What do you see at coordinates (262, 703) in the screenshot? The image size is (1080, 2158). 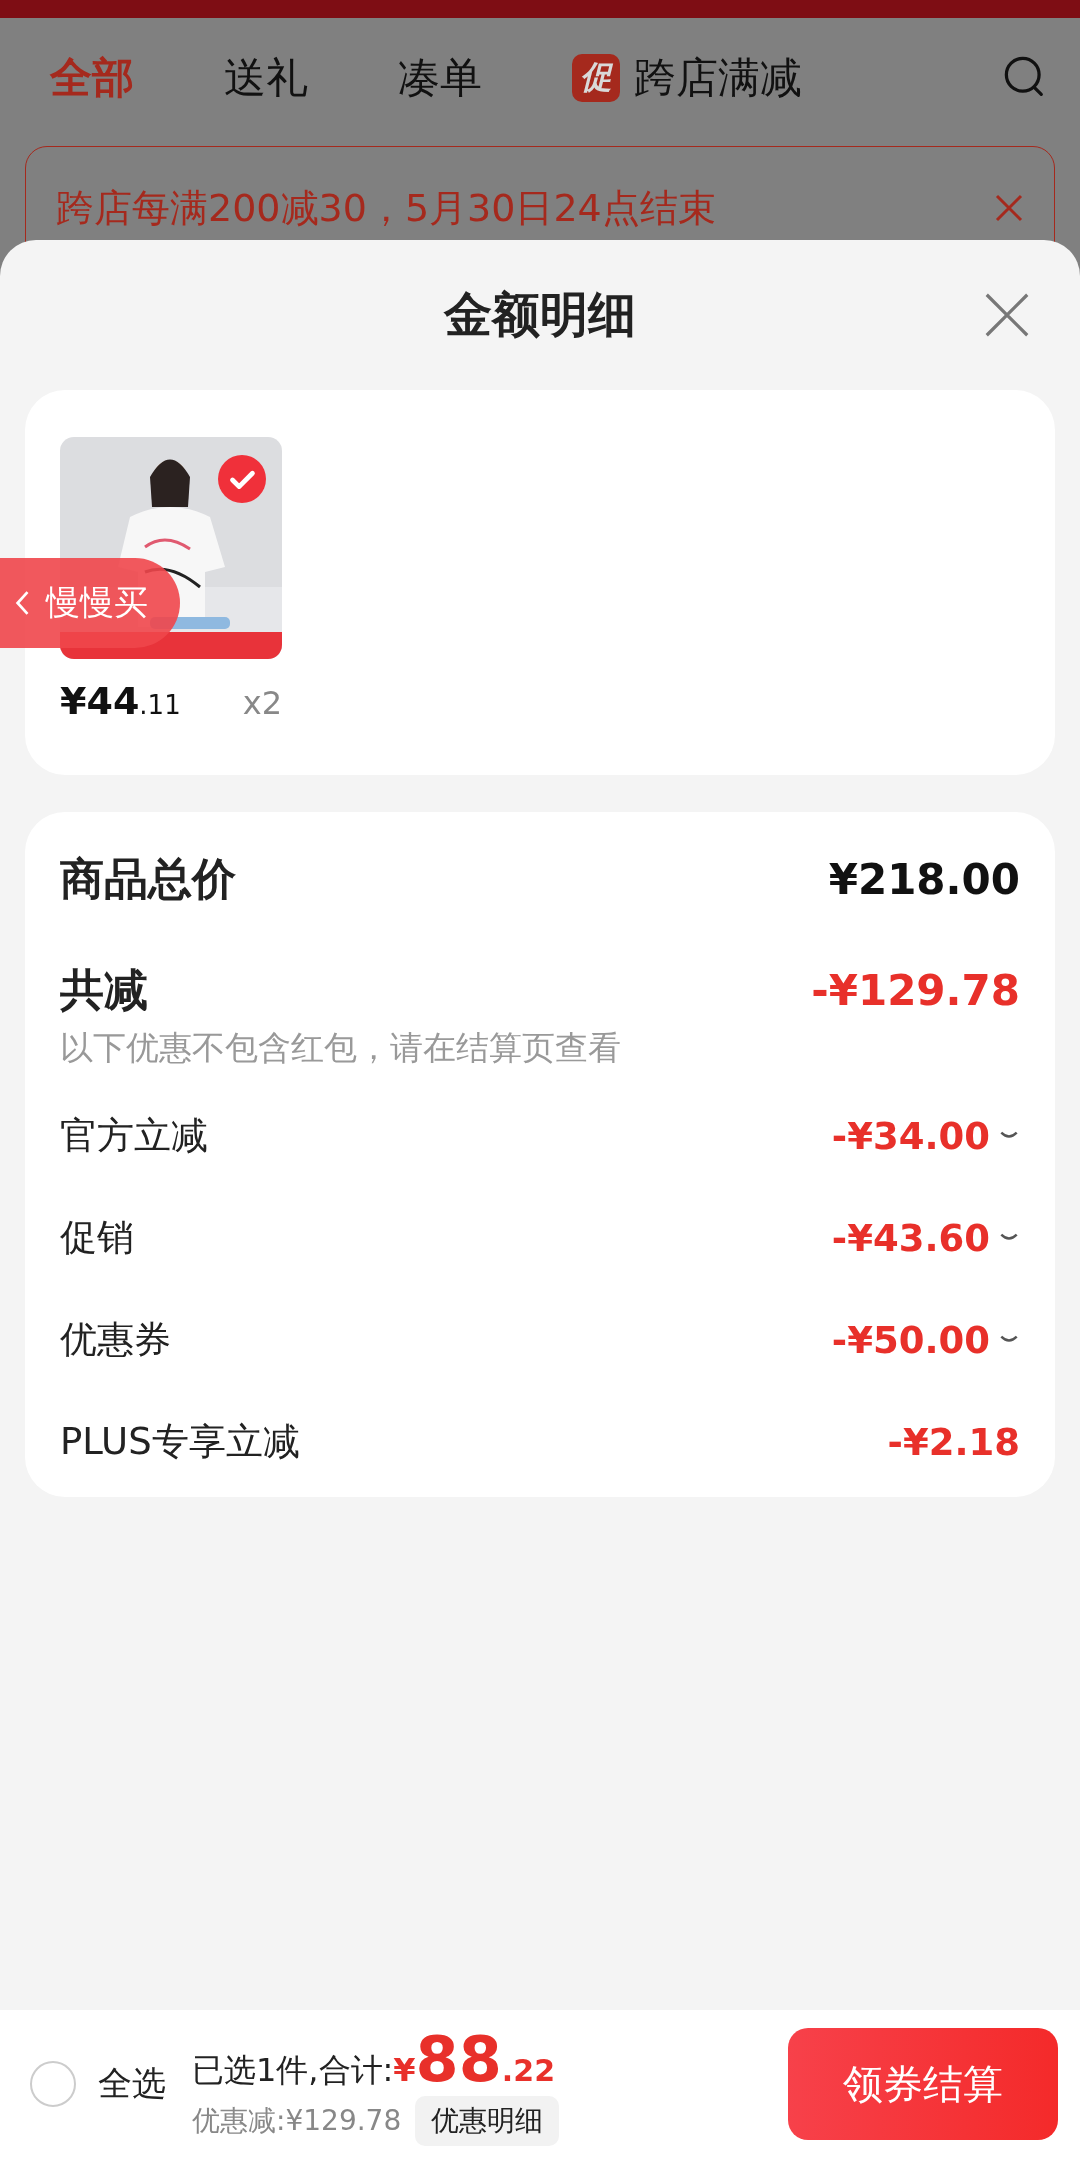 I see `quantity: x2` at bounding box center [262, 703].